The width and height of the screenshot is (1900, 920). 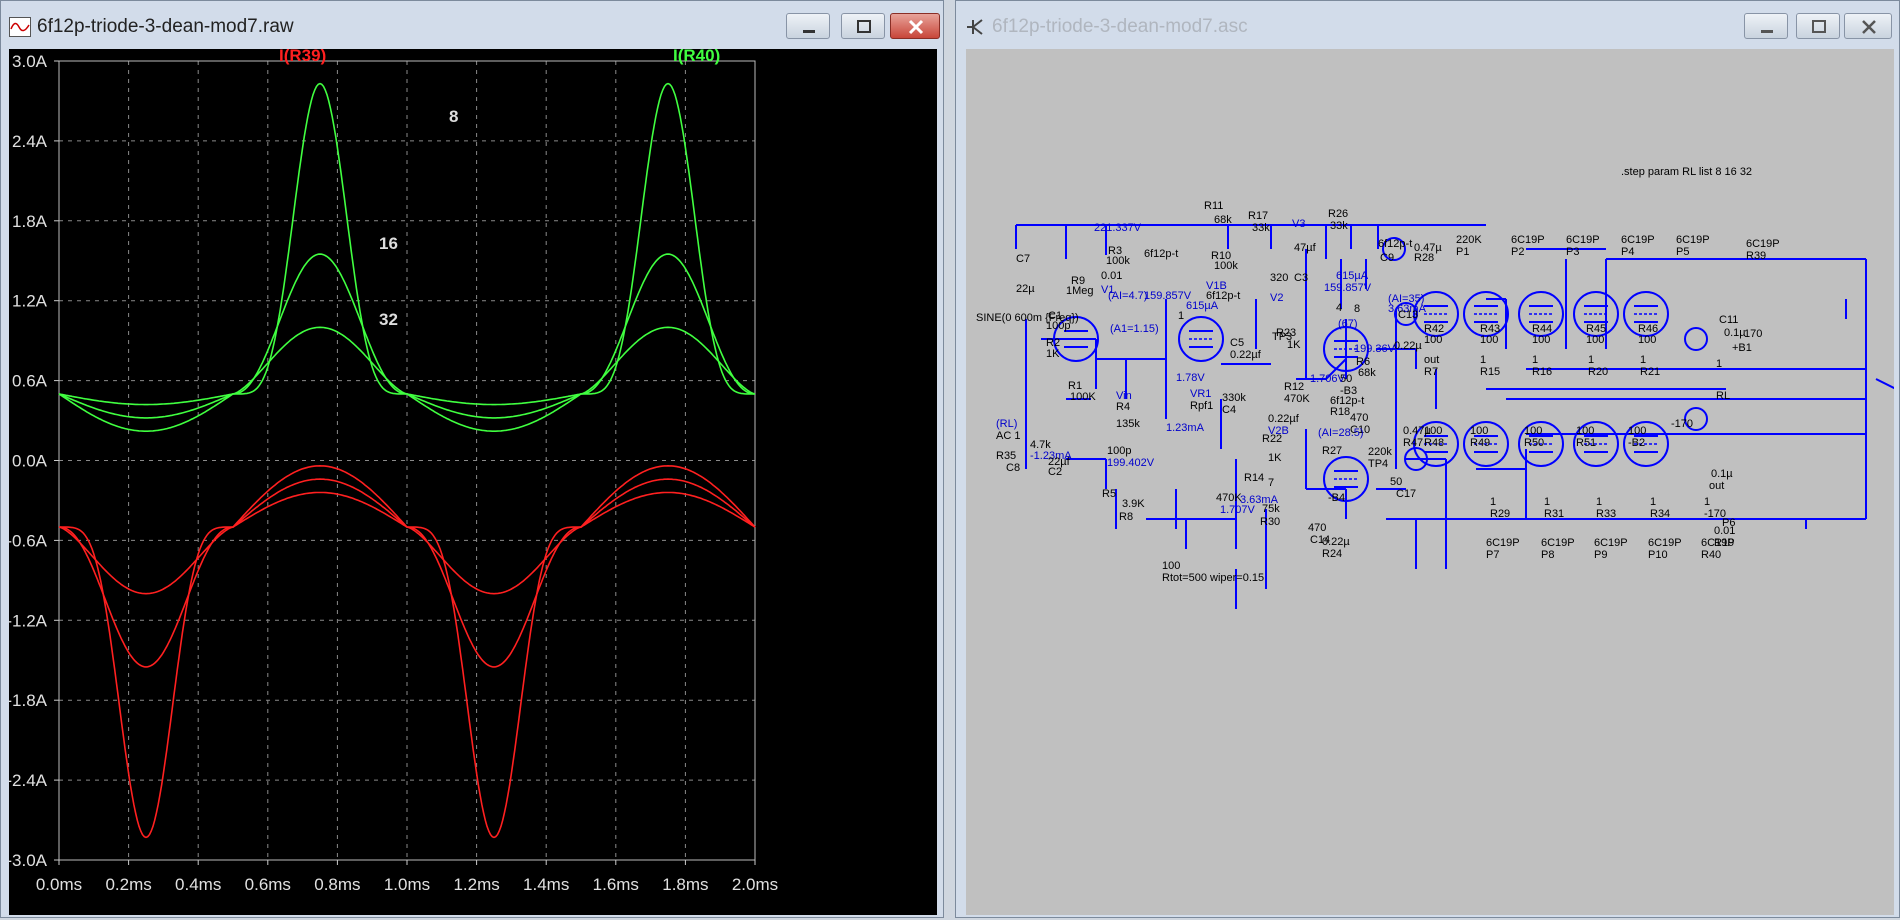 I want to click on y-tick-label: 1.2A, so click(x=30, y=301).